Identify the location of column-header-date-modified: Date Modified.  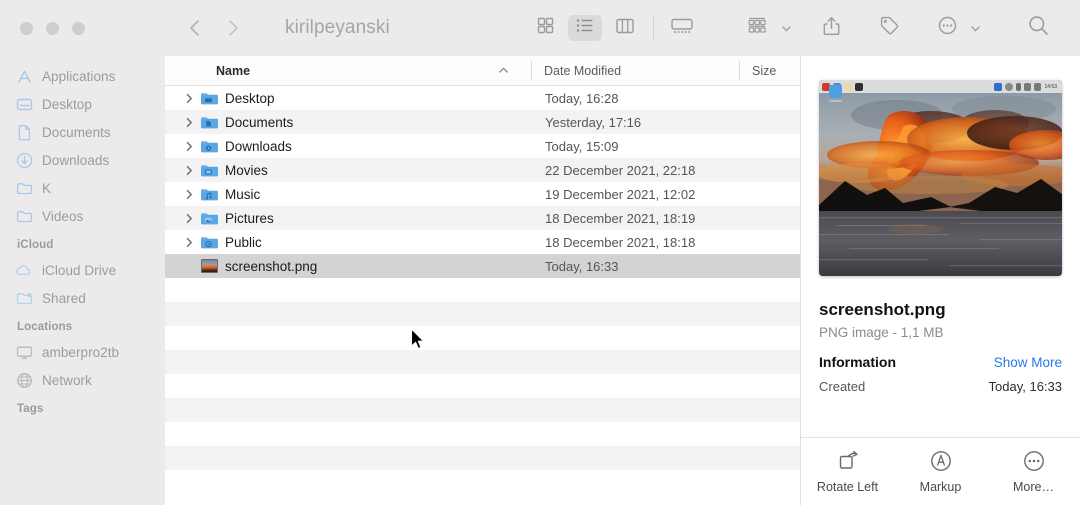
(635, 71).